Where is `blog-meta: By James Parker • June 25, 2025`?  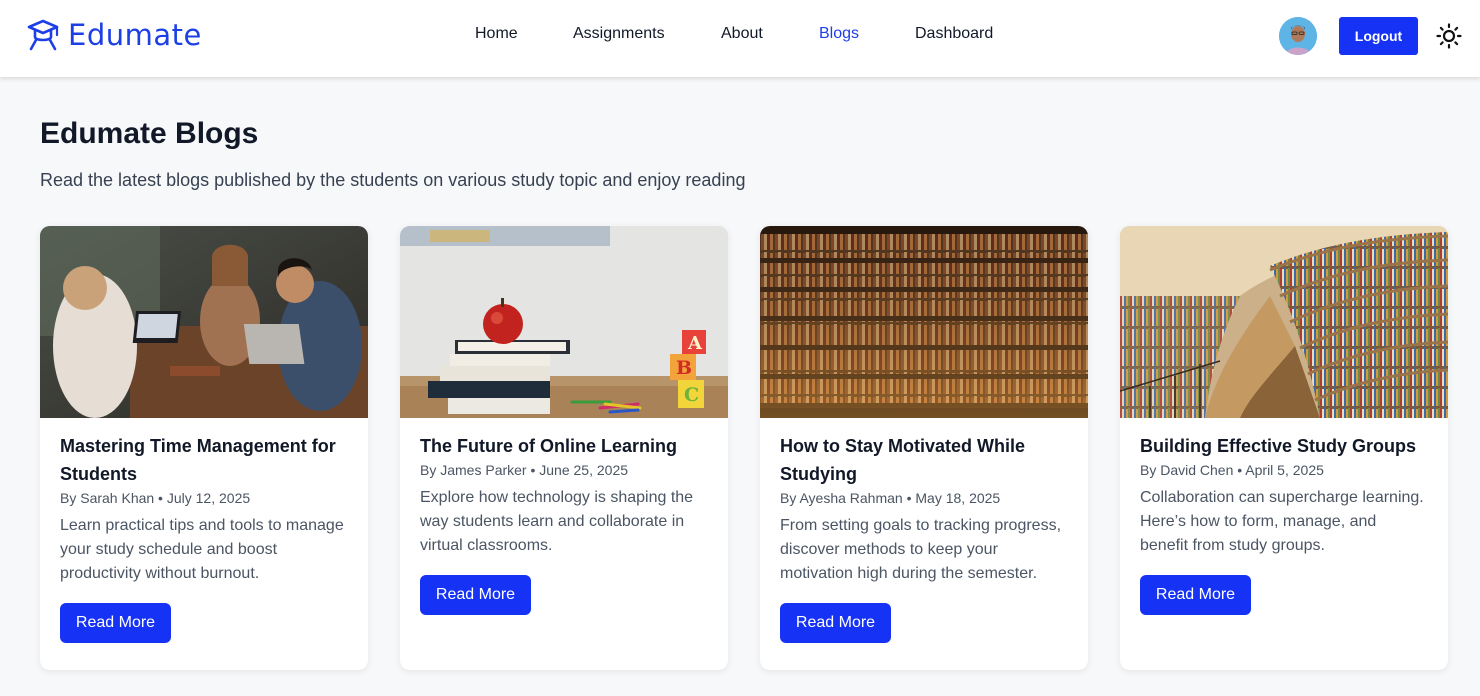 blog-meta: By James Parker • June 25, 2025 is located at coordinates (524, 470).